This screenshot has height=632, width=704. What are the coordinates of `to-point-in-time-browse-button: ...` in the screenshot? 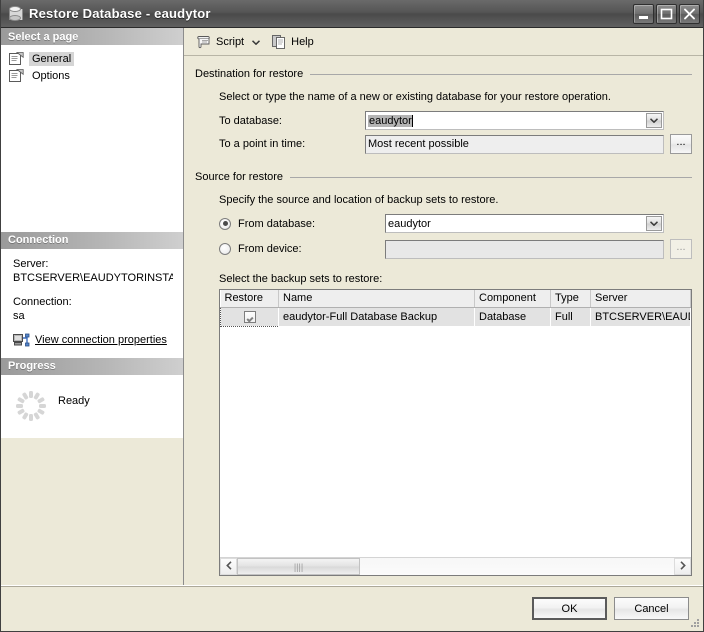 It's located at (681, 144).